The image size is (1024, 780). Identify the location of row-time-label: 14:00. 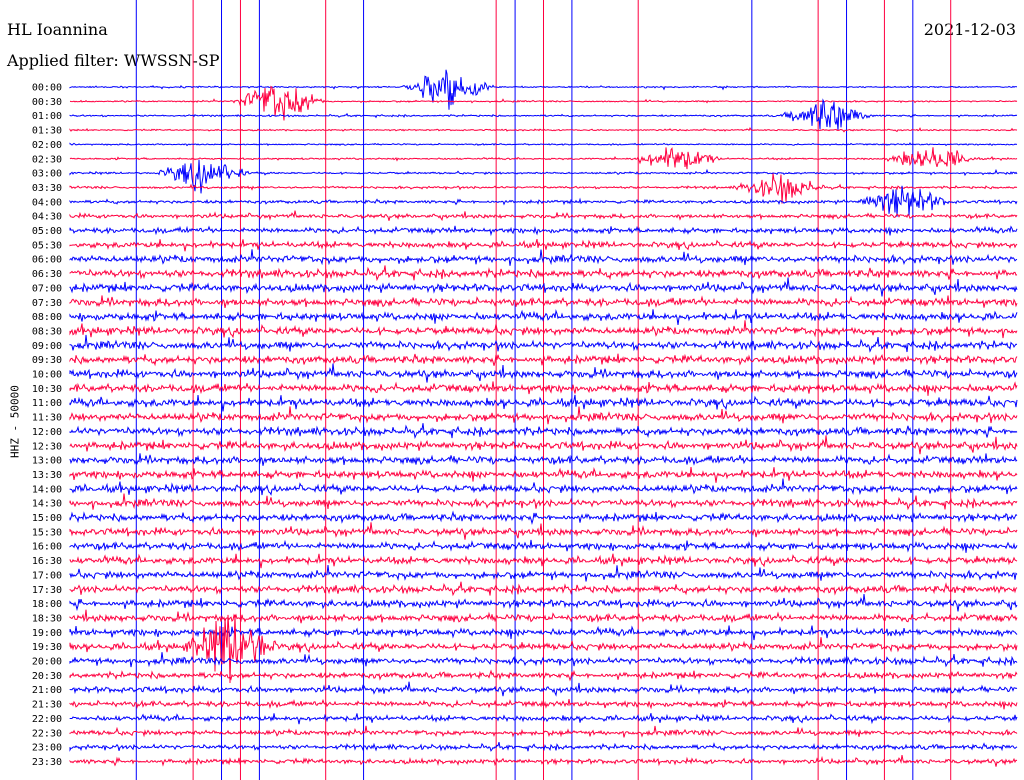
(47, 489).